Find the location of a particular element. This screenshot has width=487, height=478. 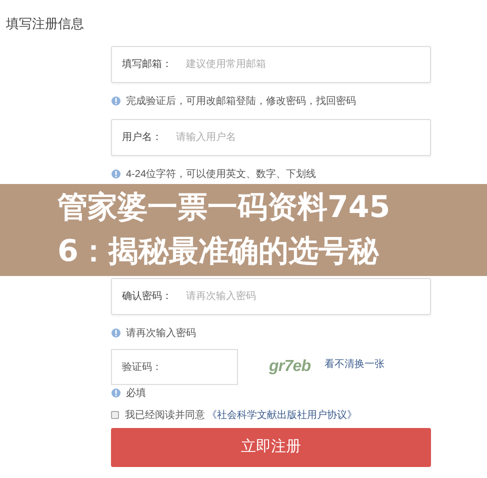

field-label: 确认密码： is located at coordinates (147, 297).